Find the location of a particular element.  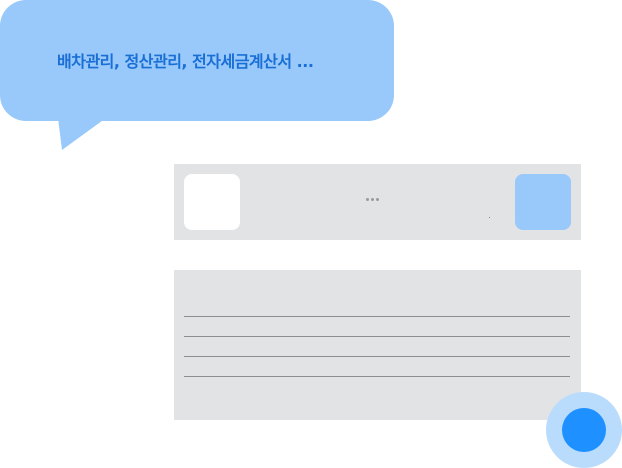

floating-action-button-core is located at coordinates (584, 430).